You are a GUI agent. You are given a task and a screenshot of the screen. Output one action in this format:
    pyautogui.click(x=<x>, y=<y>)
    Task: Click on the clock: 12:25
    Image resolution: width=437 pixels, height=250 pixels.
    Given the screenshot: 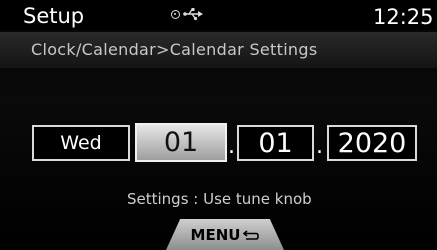 What is the action you would take?
    pyautogui.click(x=403, y=17)
    